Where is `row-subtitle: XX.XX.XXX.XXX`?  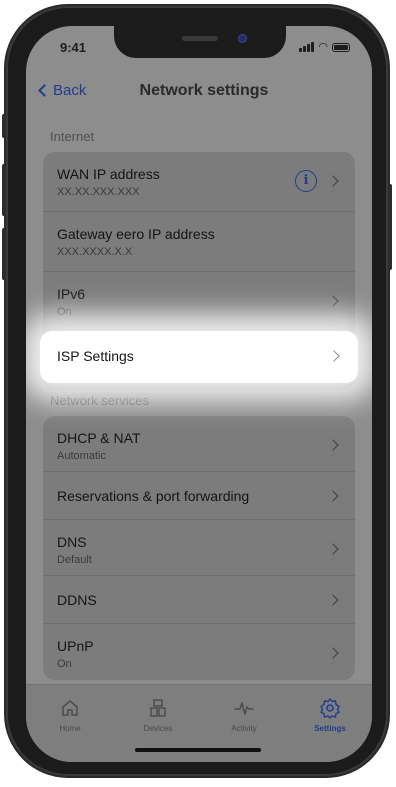
row-subtitle: XX.XX.XXX.XXX is located at coordinates (98, 192).